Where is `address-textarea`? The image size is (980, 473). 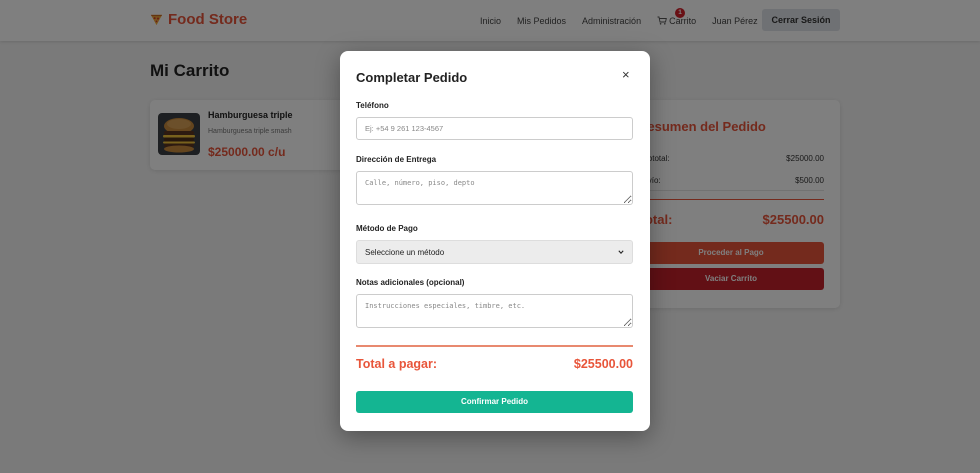
address-textarea is located at coordinates (494, 188).